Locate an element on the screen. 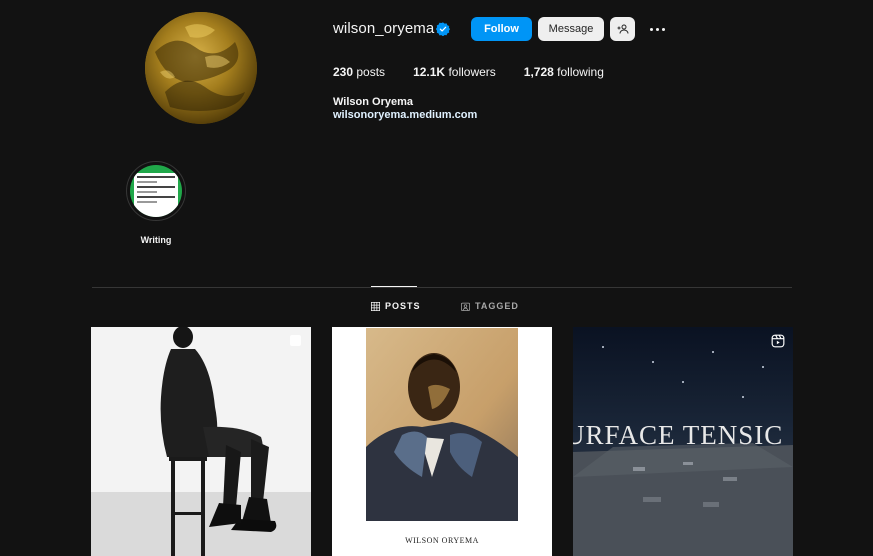 The image size is (873, 556). highlight-label: Writing is located at coordinates (156, 240).